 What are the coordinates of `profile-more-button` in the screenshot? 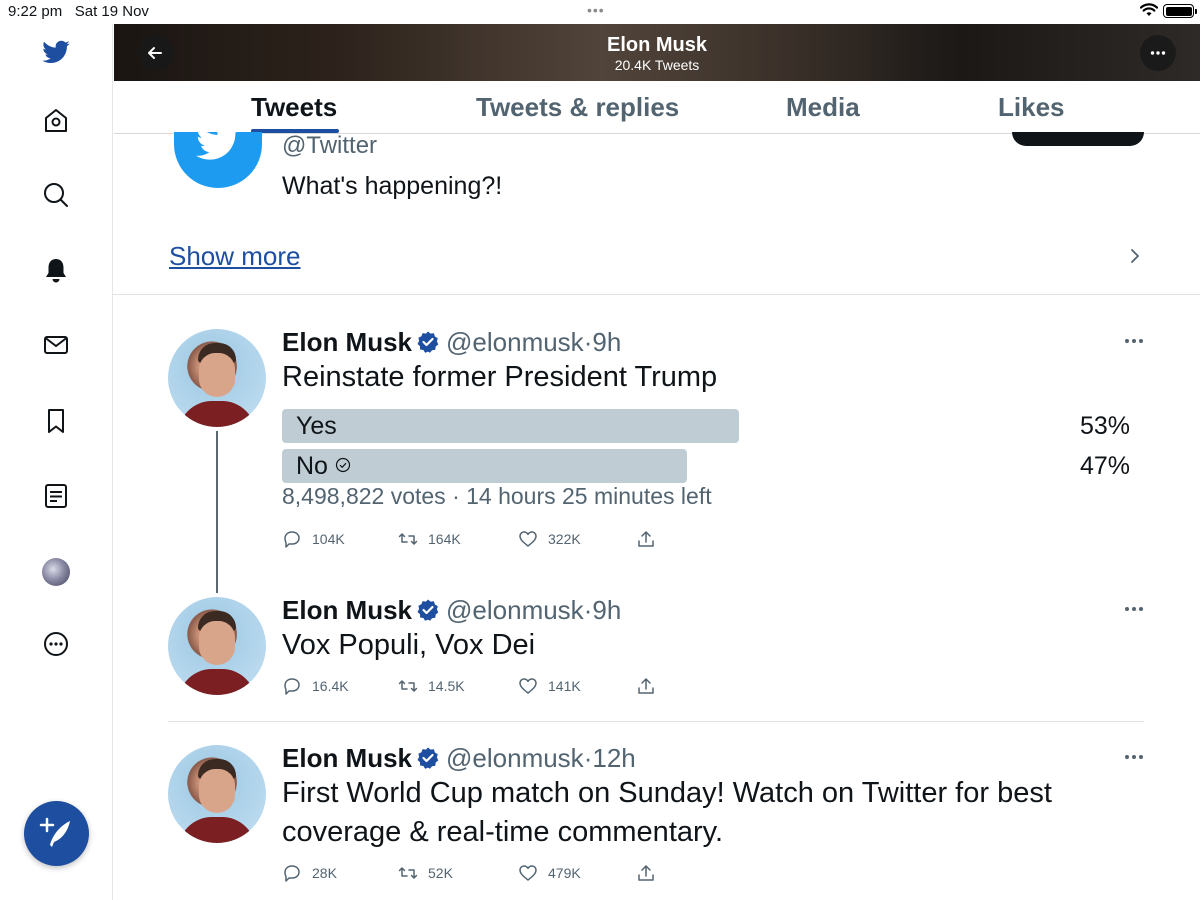 It's located at (1158, 53).